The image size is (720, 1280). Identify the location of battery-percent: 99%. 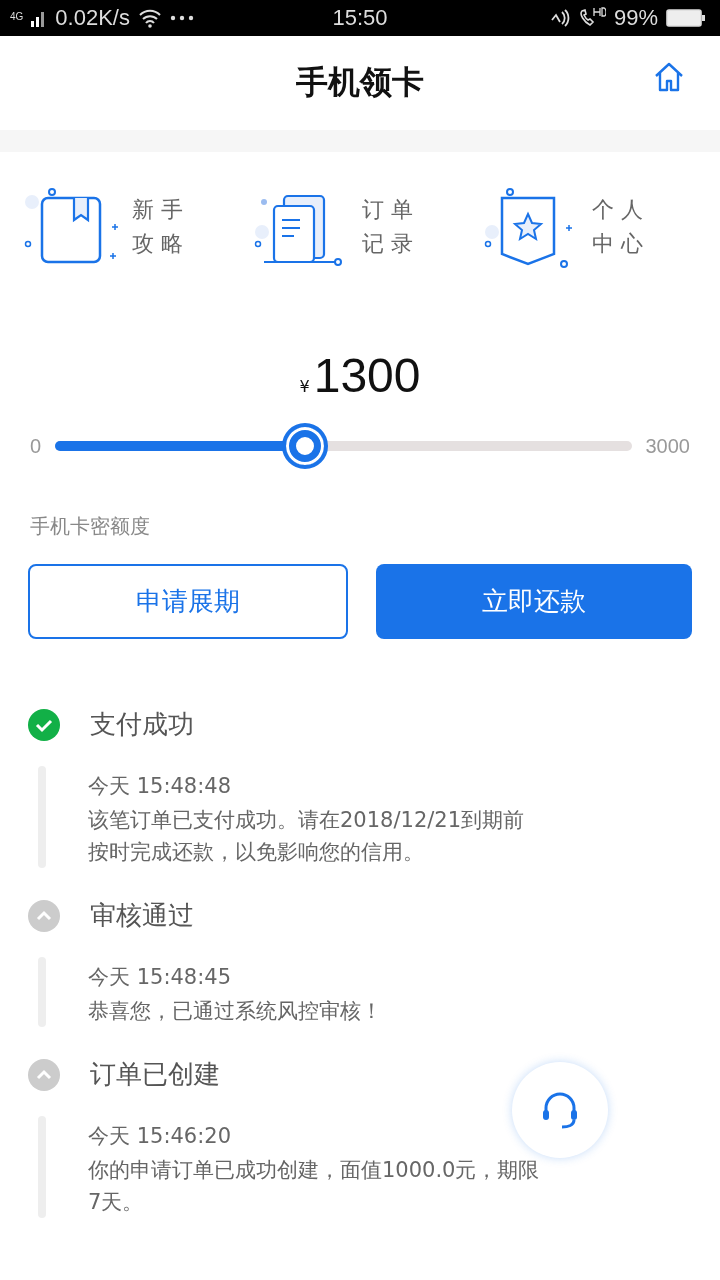
(635, 18).